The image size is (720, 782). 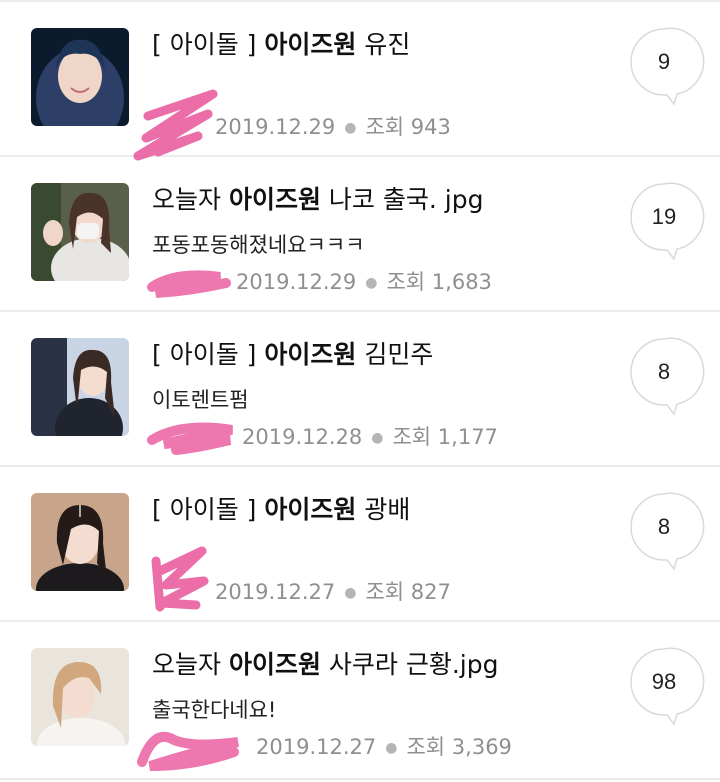 I want to click on post-preview: 이토렌트펌, so click(x=200, y=400).